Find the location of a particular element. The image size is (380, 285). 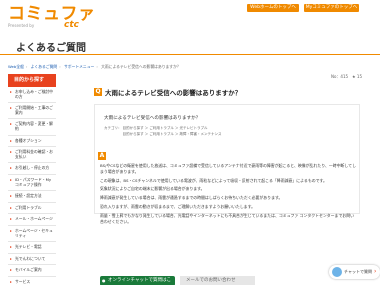

sidebar-item: ご利用トラブル is located at coordinates (32, 209).